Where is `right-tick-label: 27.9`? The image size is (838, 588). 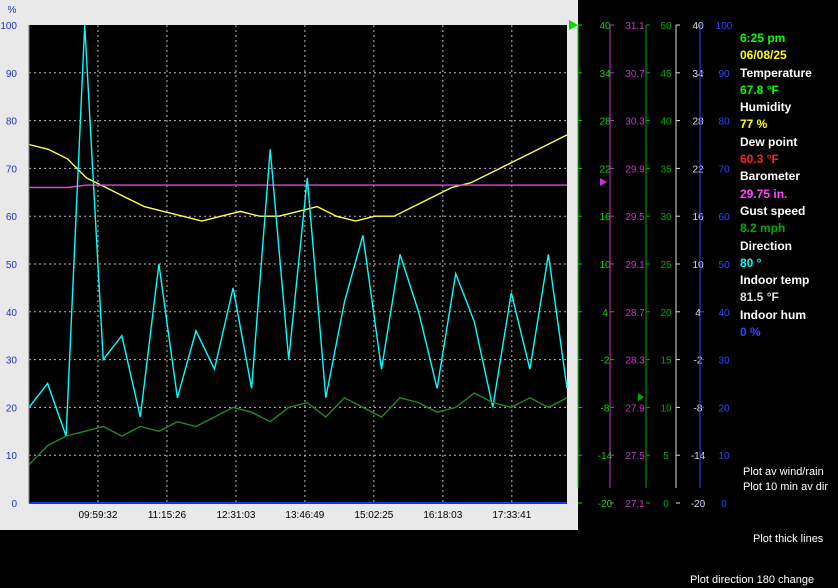
right-tick-label: 27.9 is located at coordinates (635, 408).